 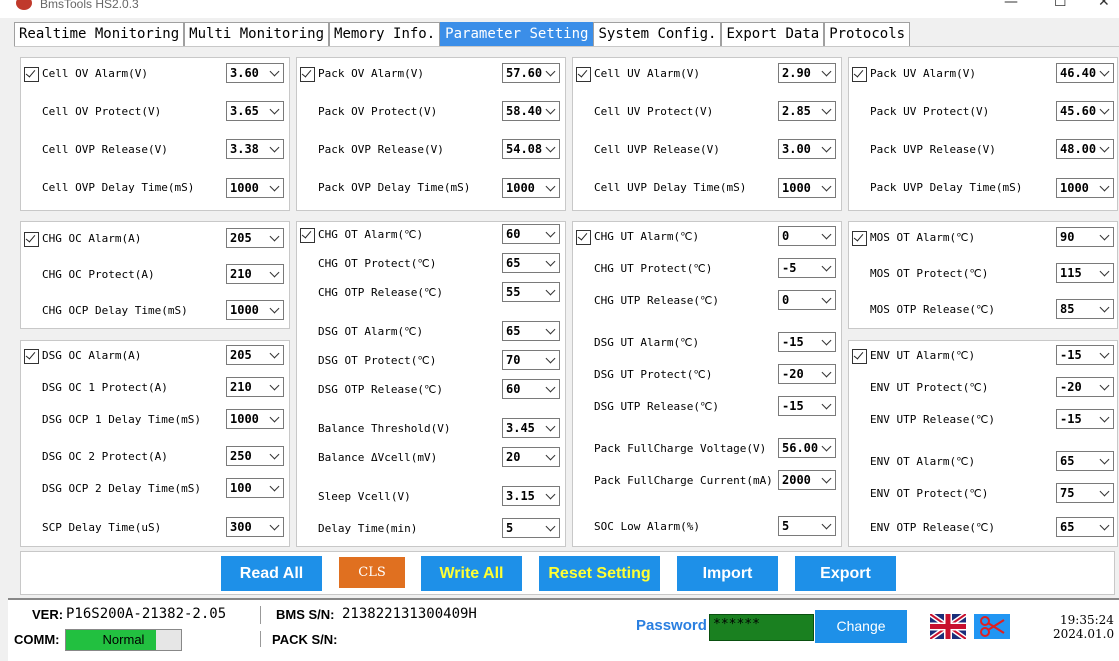 I want to click on param-select: 300, so click(x=255, y=527).